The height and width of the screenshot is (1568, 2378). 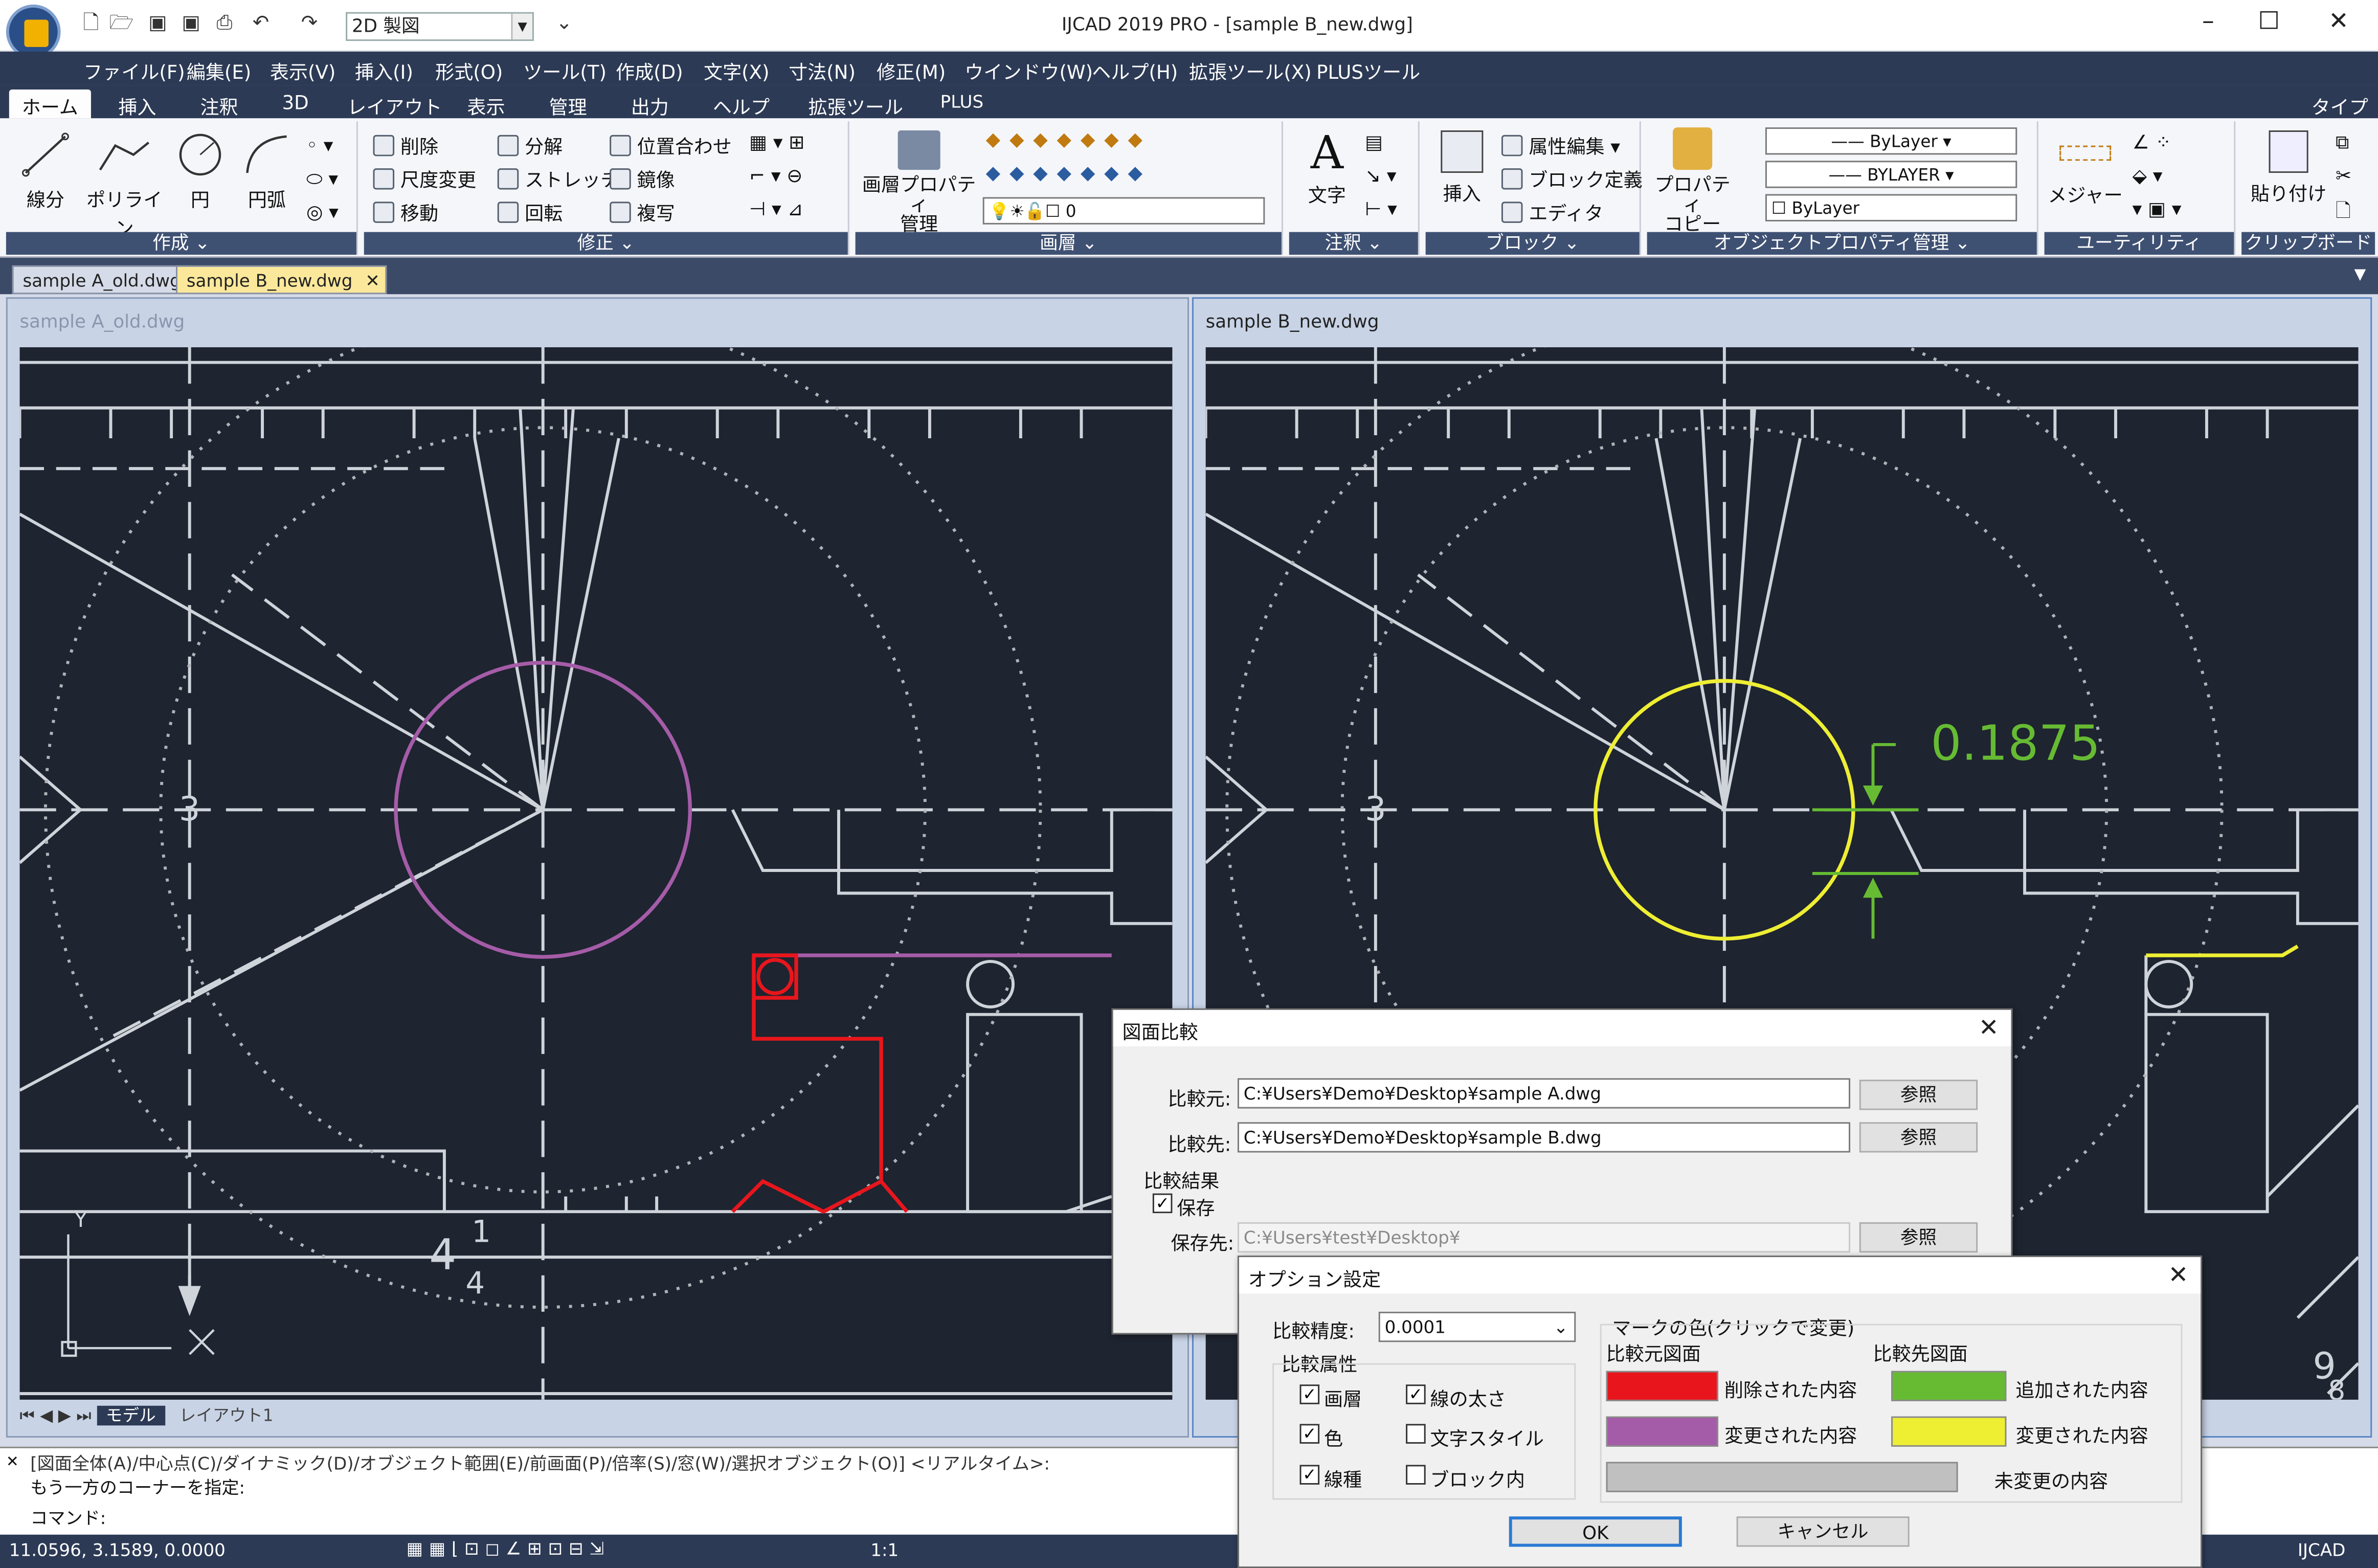 I want to click on menu-tools: ツール(T), so click(x=565, y=70).